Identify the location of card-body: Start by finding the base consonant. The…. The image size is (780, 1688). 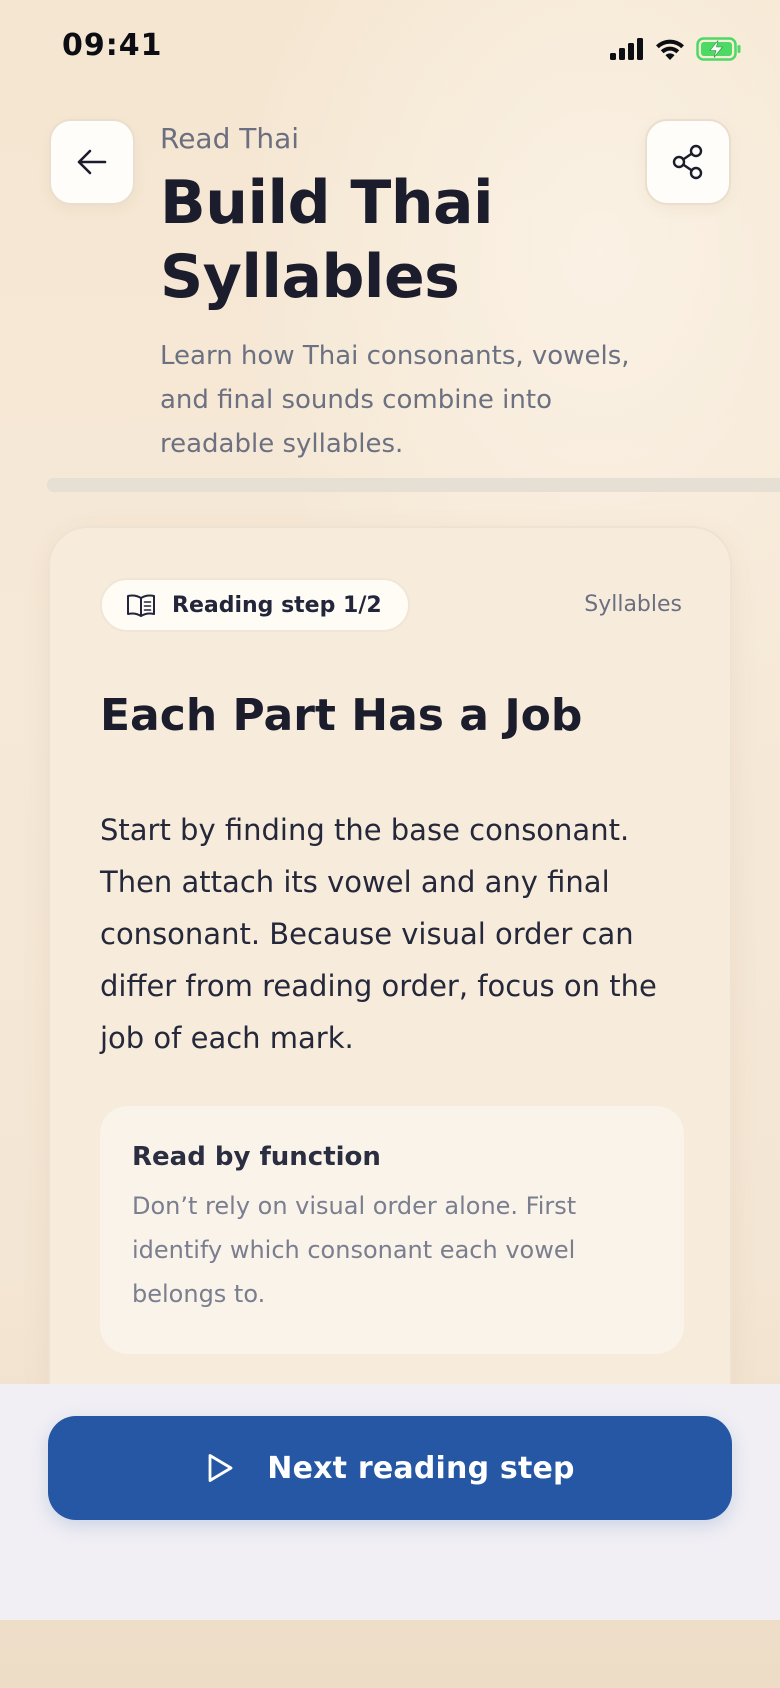
(378, 934).